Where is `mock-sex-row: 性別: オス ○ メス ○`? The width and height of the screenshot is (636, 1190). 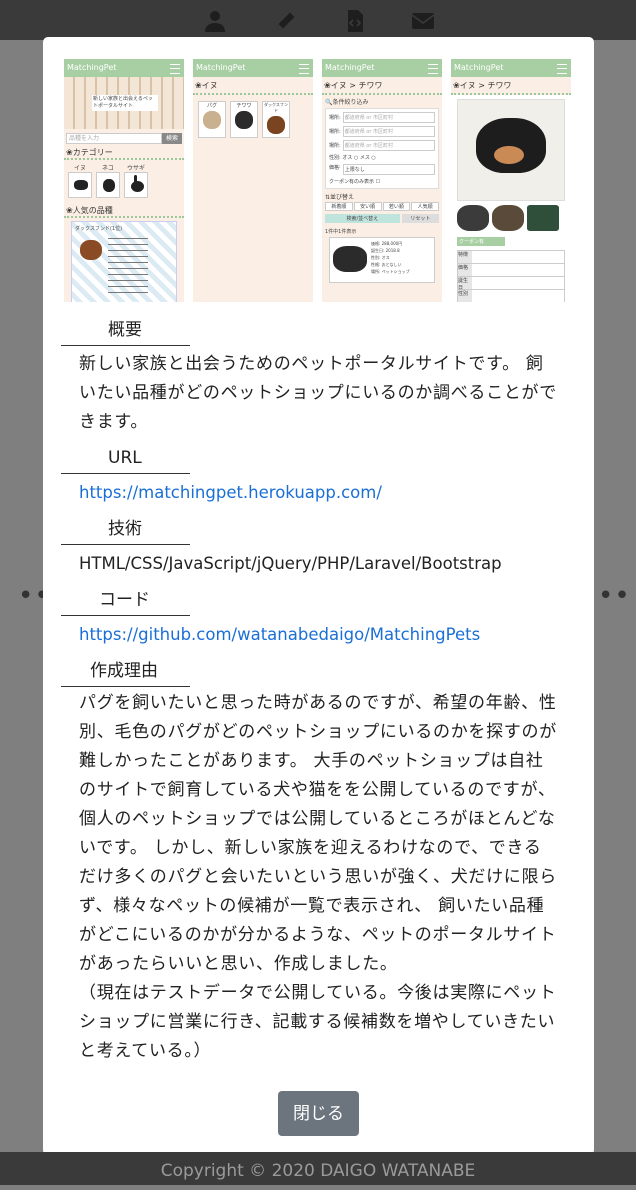 mock-sex-row: 性別: オス ○ メス ○ is located at coordinates (352, 158).